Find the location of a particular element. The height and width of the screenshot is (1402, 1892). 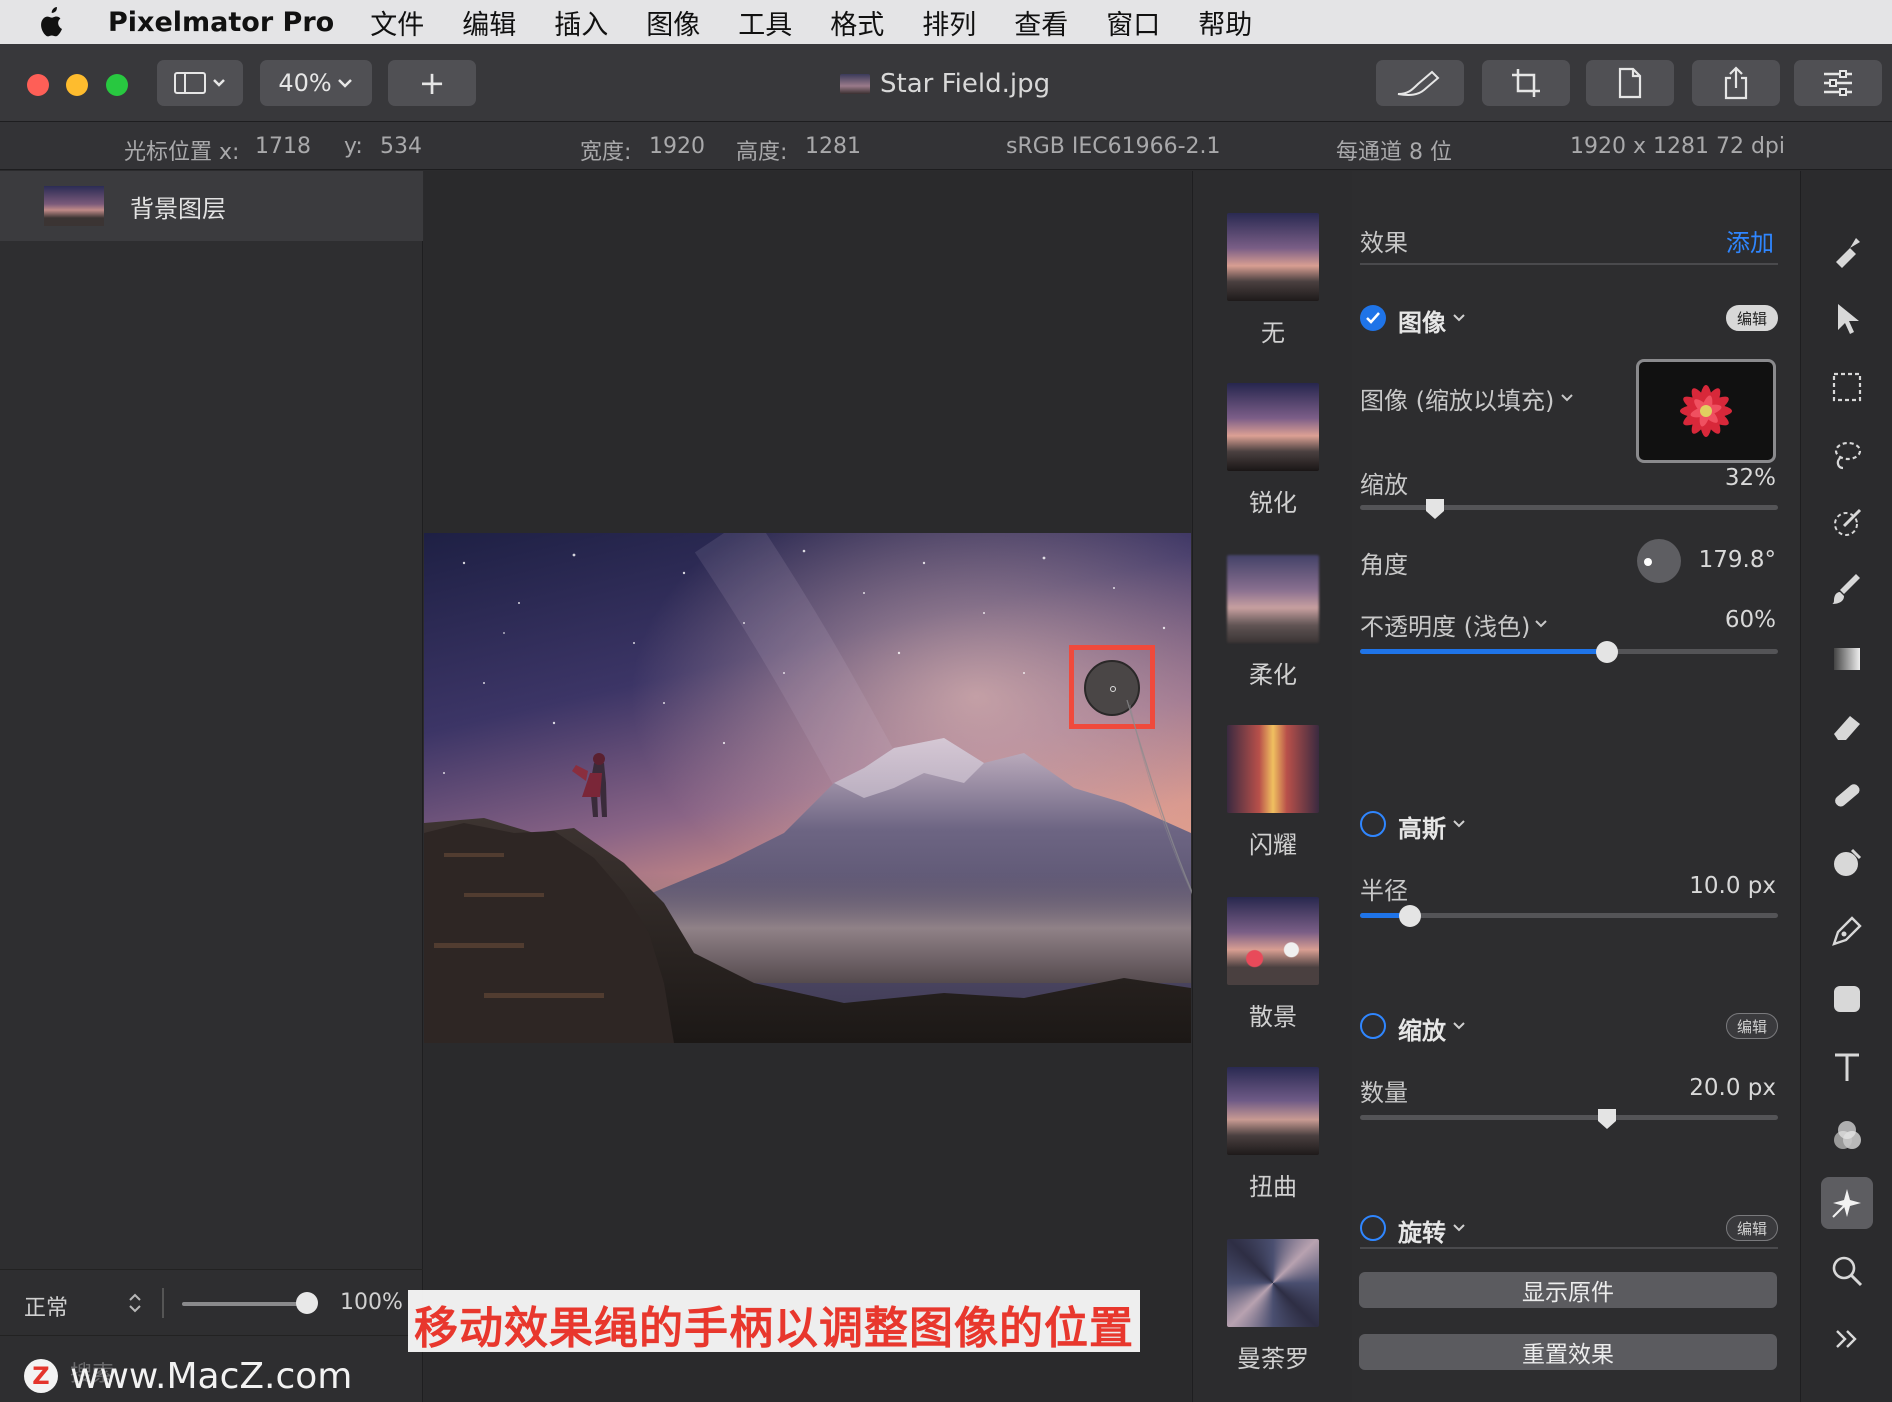

tool-shape is located at coordinates (1847, 999).